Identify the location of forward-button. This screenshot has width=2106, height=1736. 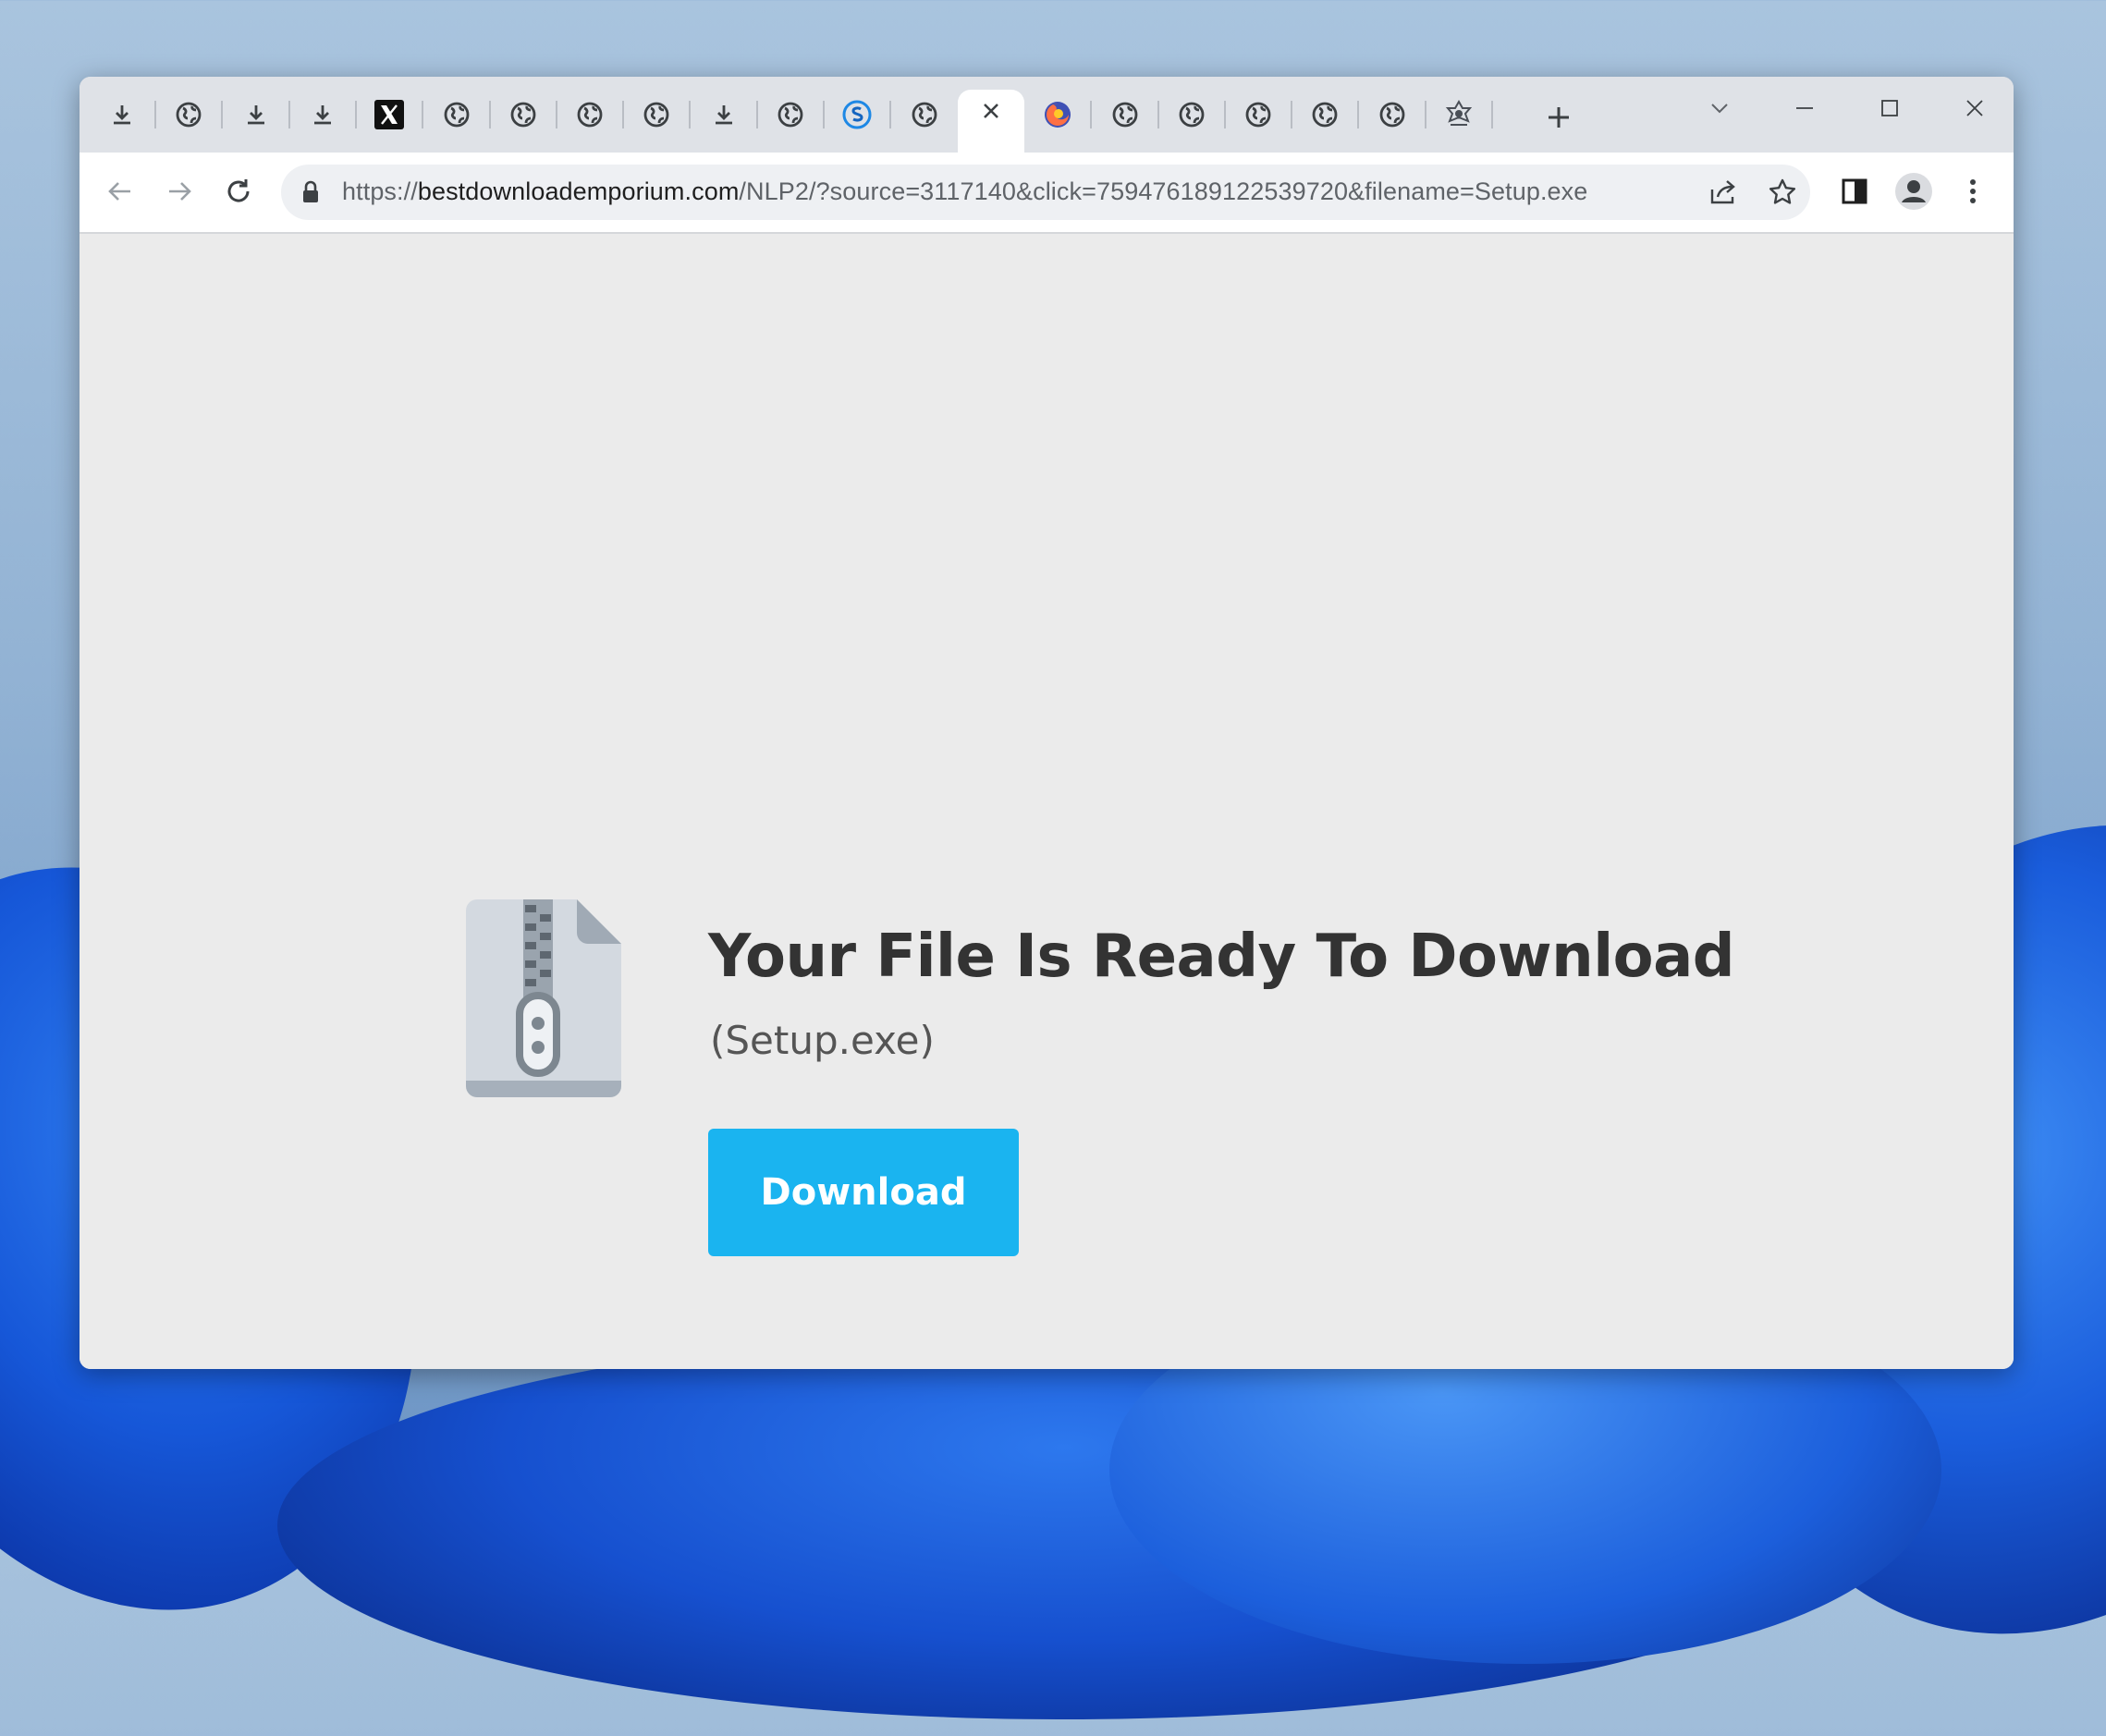
(179, 191).